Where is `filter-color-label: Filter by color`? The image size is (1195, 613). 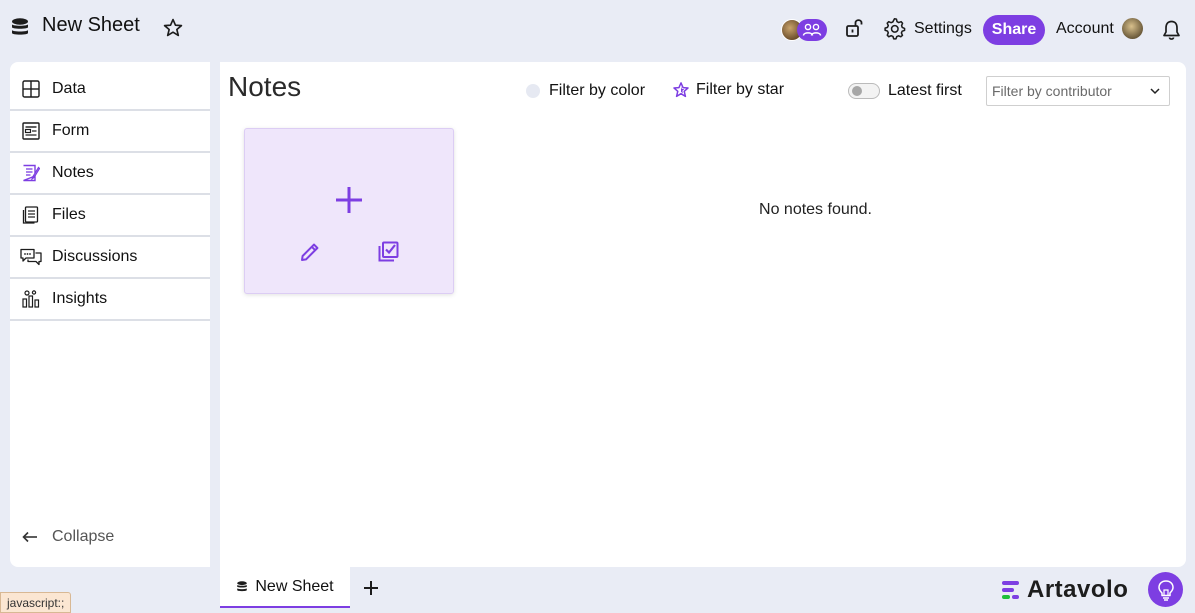
filter-color-label: Filter by color is located at coordinates (597, 90).